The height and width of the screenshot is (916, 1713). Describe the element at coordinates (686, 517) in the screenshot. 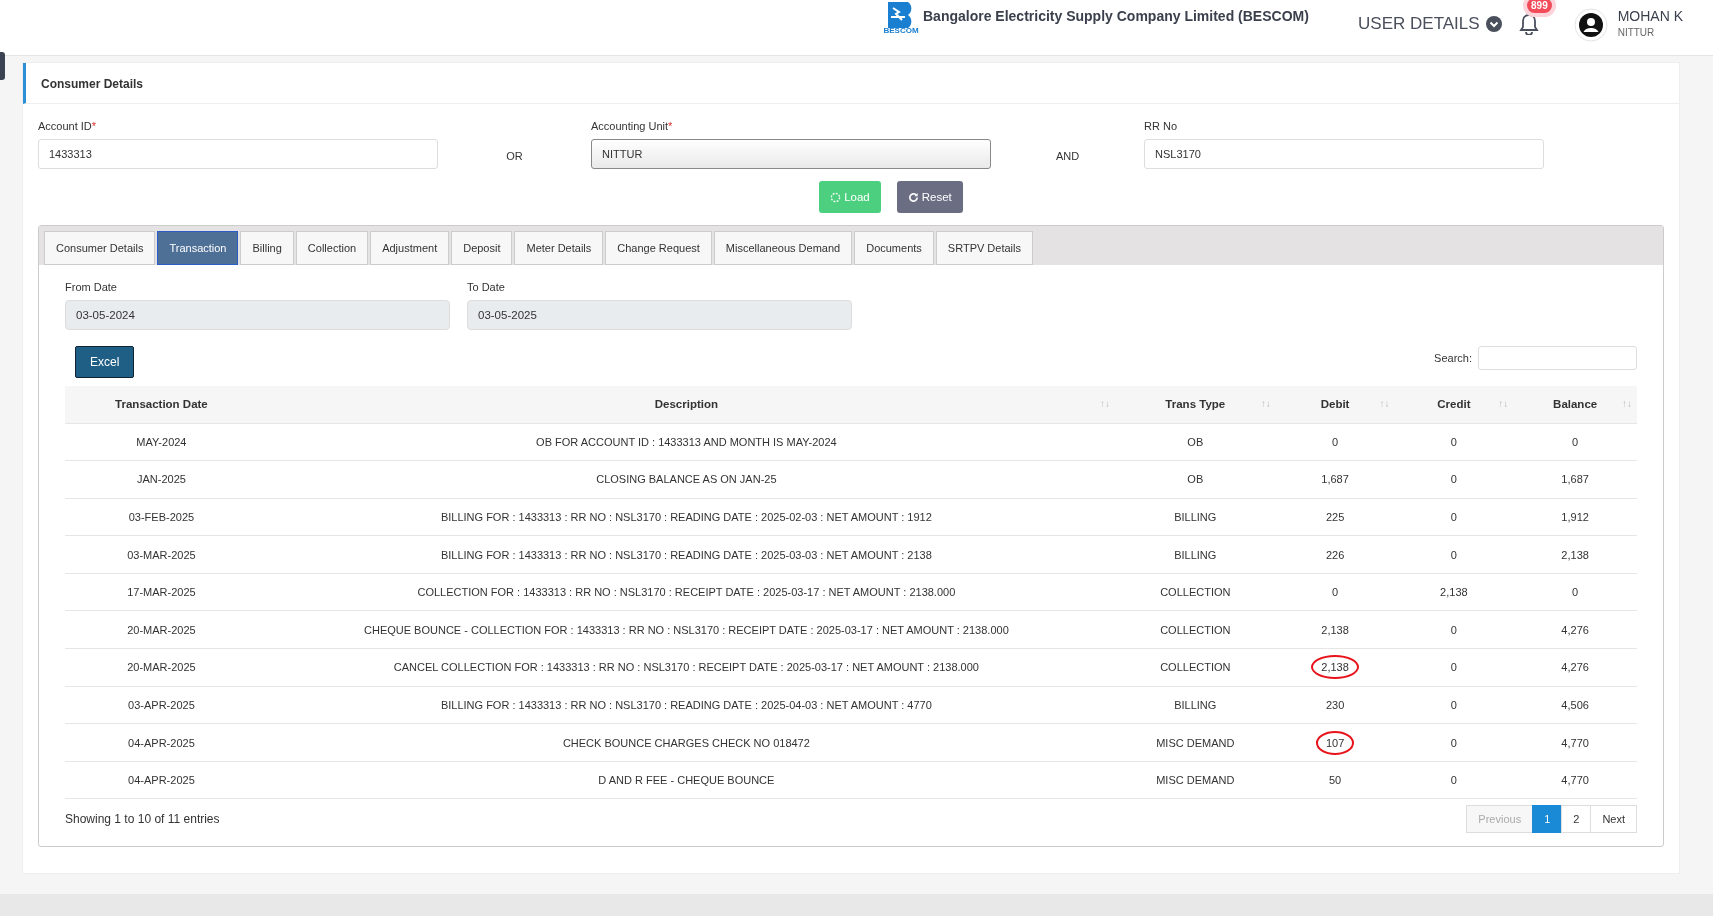

I see `table-cell-text: BILLING FOR : 1433313 : RR NO : NSL3170 : READING DATE : 2025-02-03 : NET AMOUNT : 1912` at that location.